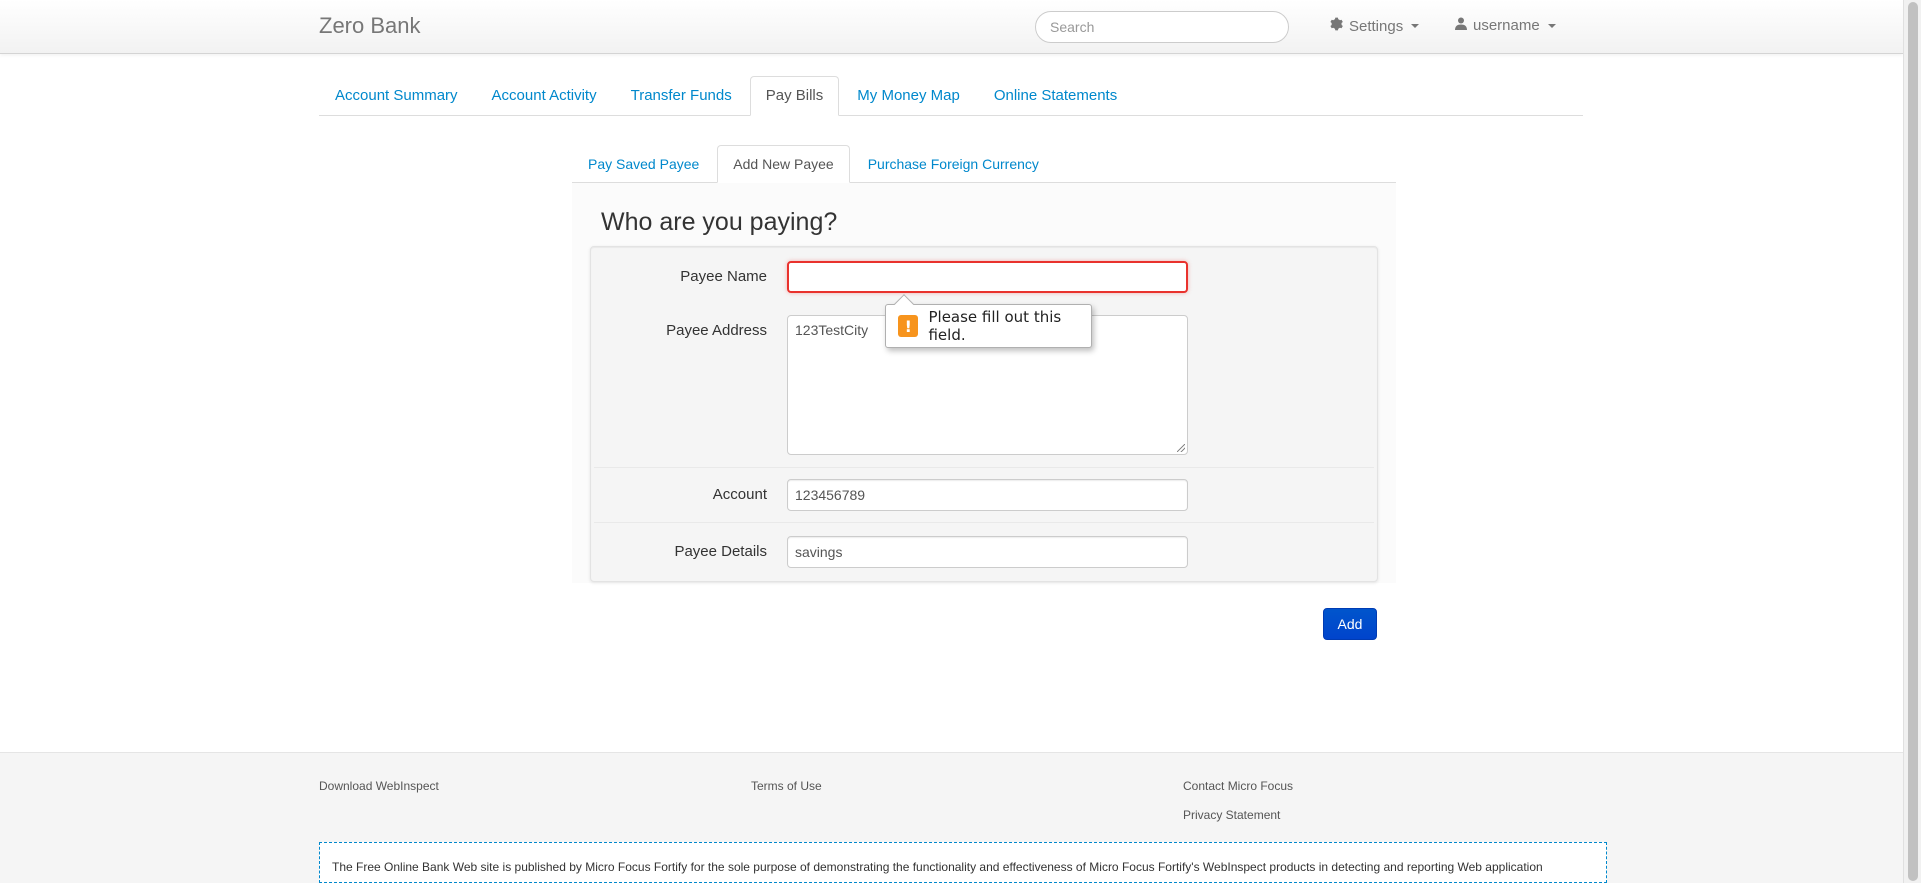 The width and height of the screenshot is (1921, 883). I want to click on contact-link: Contact Micro Focus, so click(1238, 786).